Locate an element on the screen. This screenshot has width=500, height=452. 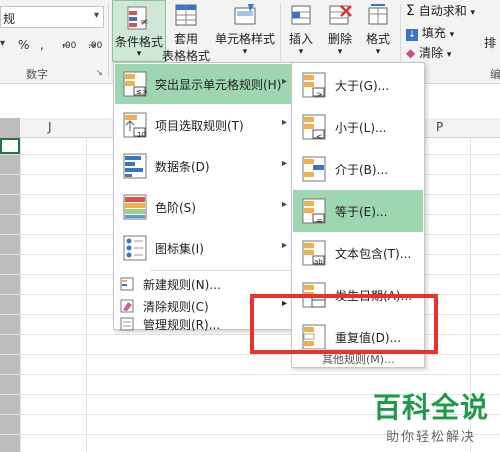
format-icon is located at coordinates (378, 16).